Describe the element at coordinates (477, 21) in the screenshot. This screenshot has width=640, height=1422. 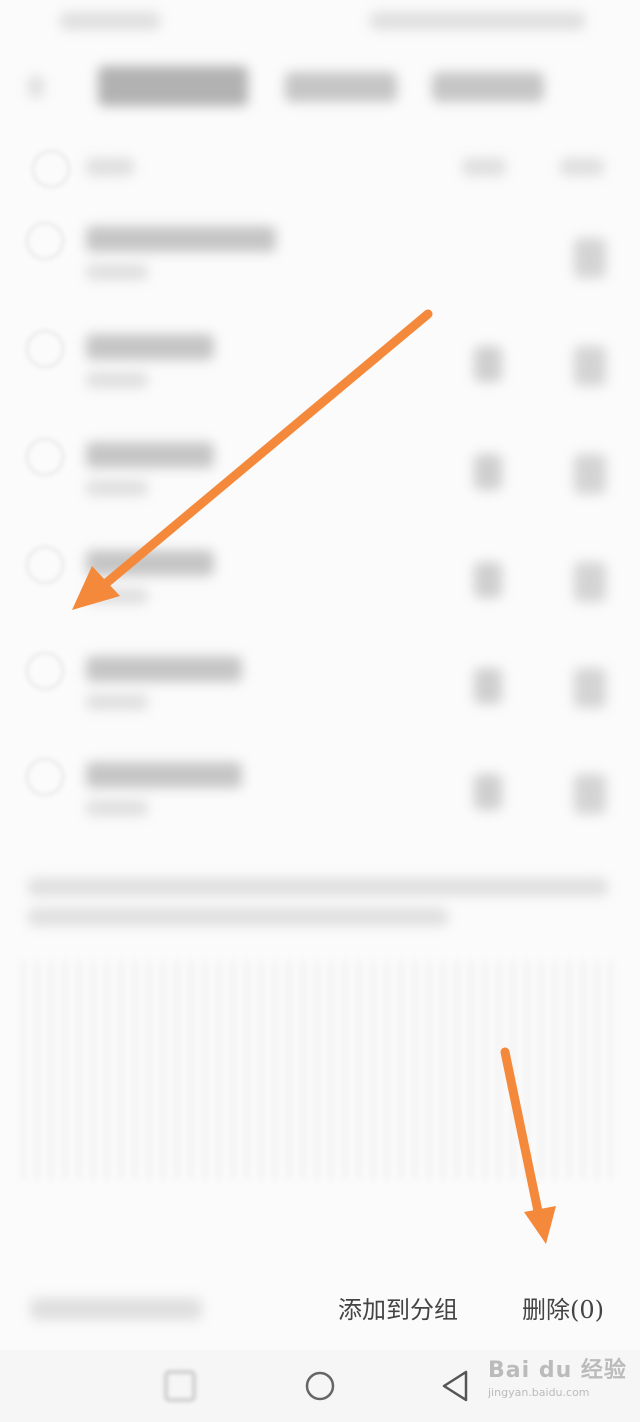
I see `status-icons-blurred` at that location.